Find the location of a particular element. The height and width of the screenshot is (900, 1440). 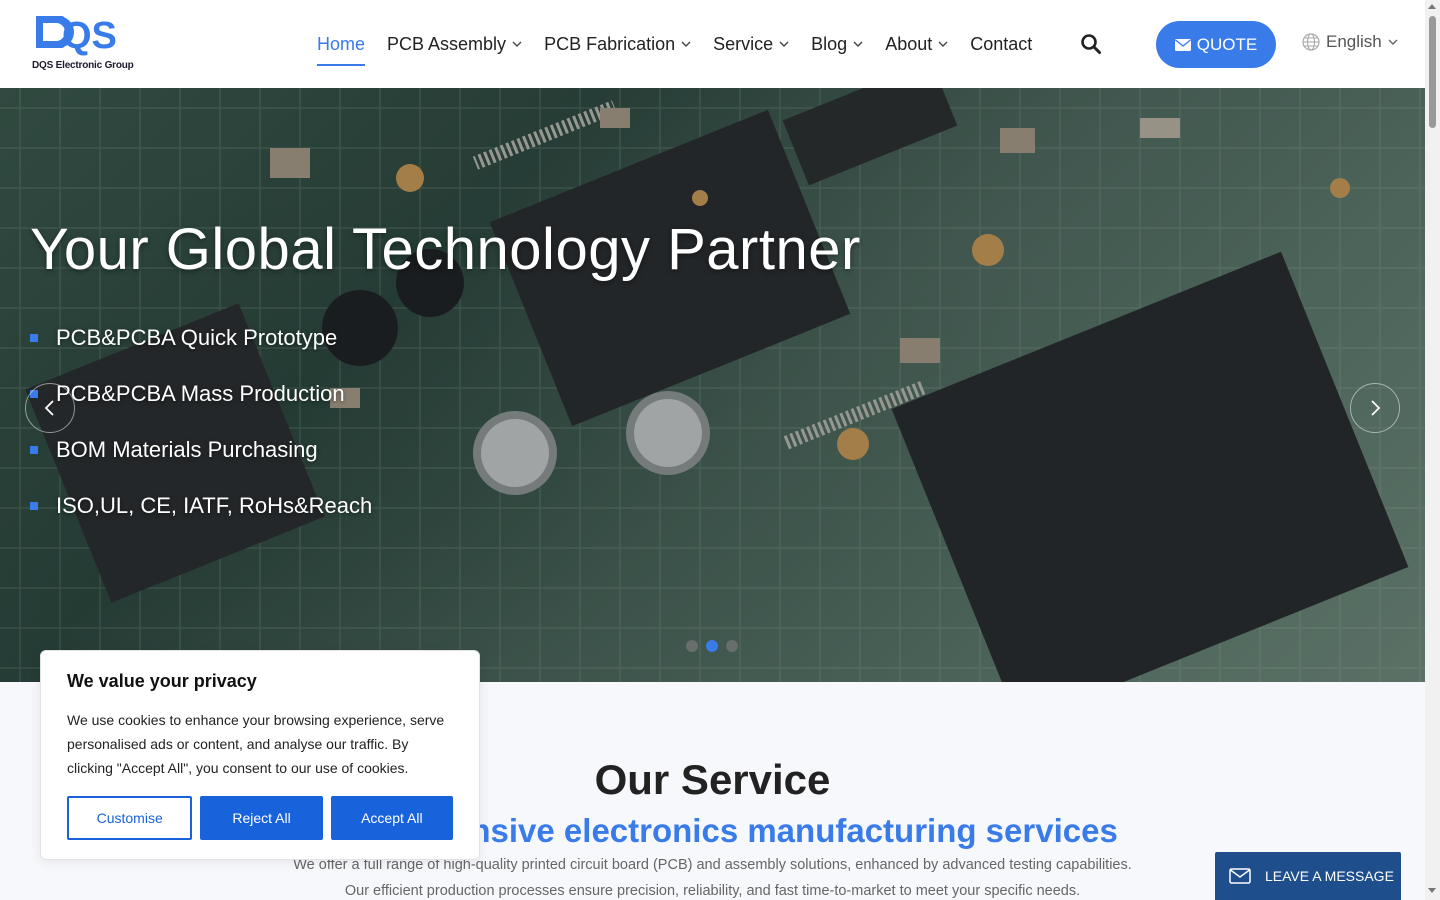

logo-caption: DQS Electronic Group is located at coordinates (83, 65).